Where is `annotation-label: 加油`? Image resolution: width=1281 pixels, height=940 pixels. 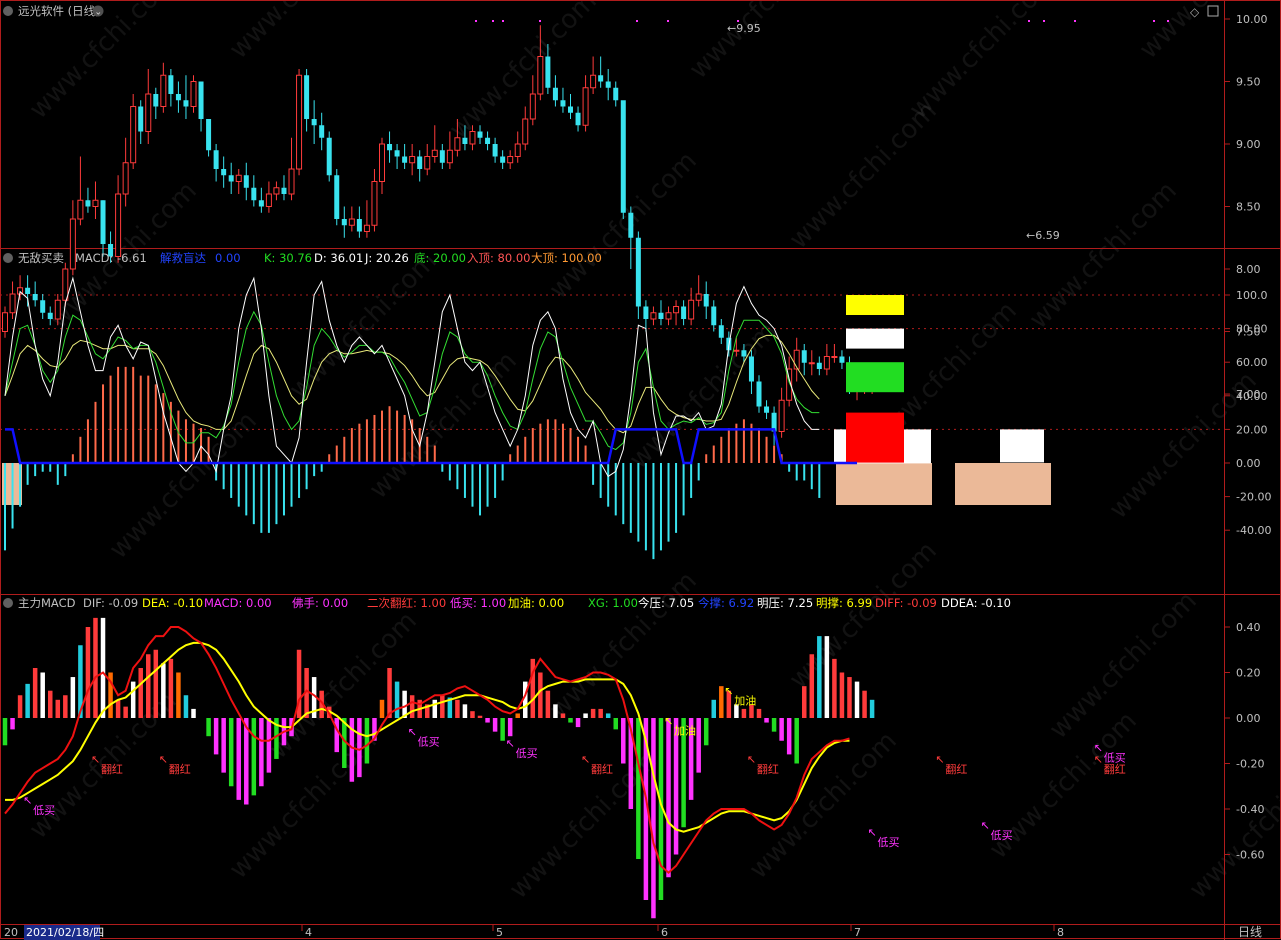 annotation-label: 加油 is located at coordinates (685, 730).